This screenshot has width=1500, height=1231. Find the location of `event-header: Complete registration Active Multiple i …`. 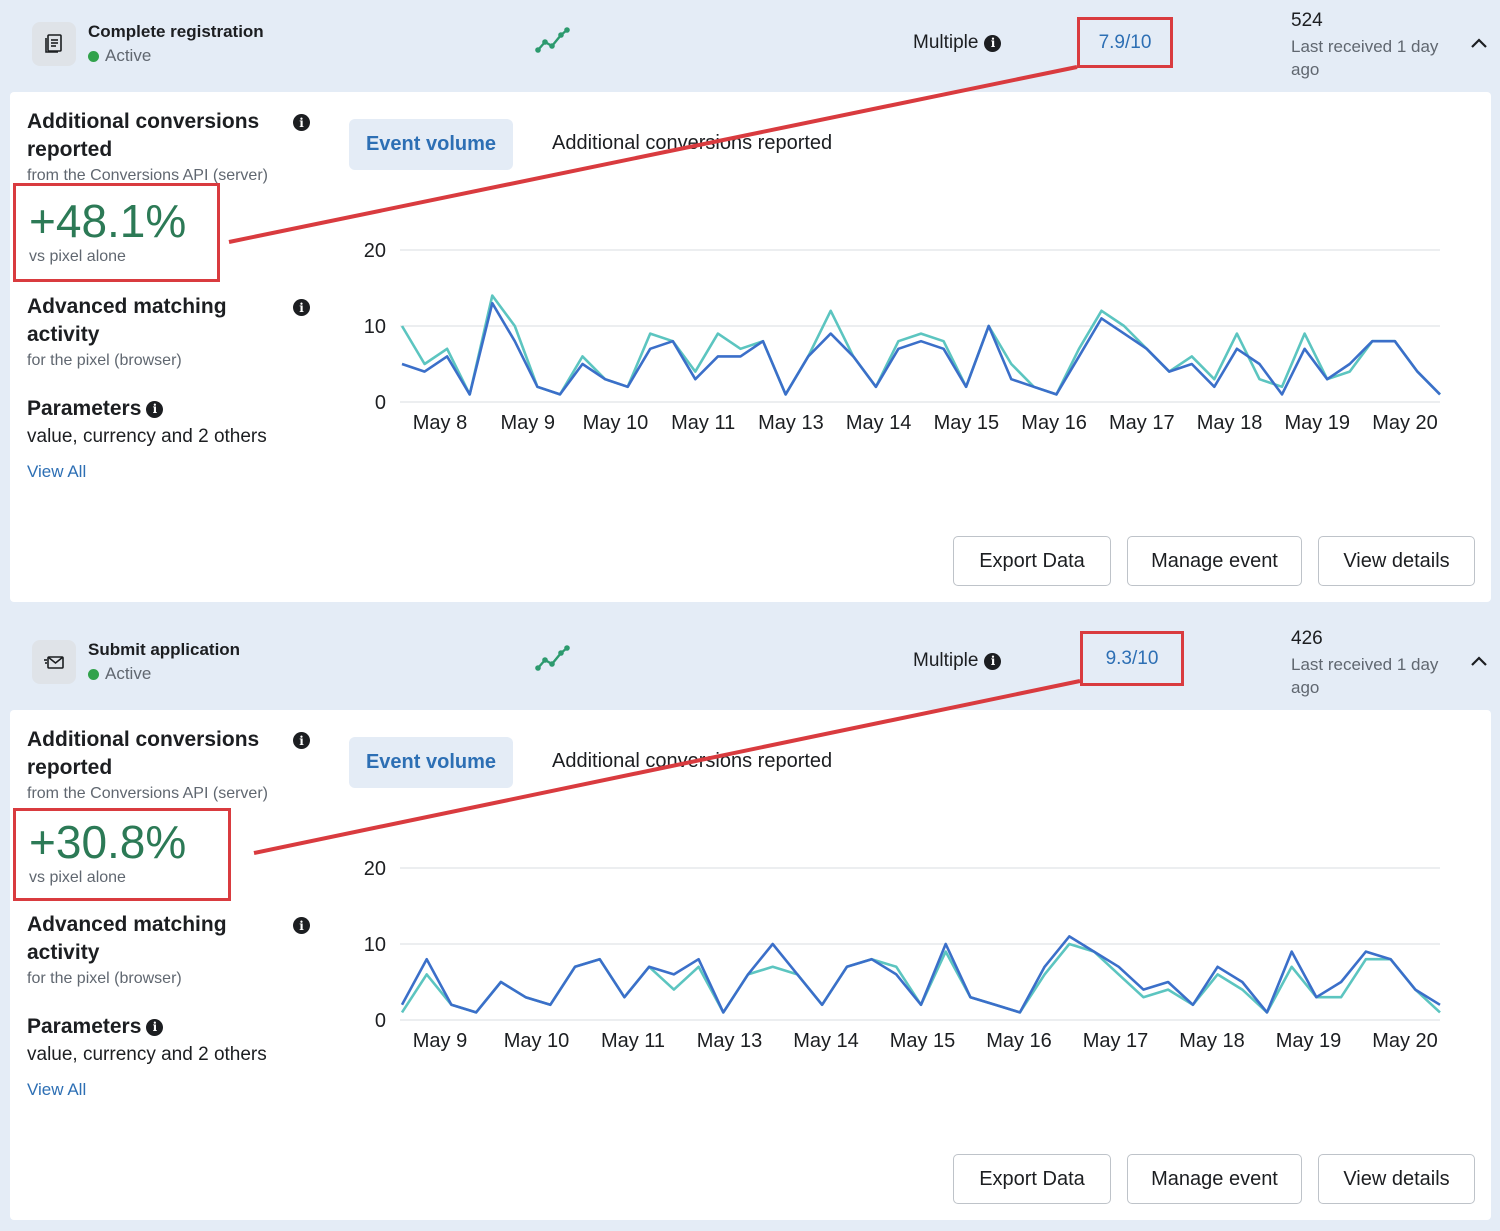

event-header: Complete registration Active Multiple i … is located at coordinates (750, 46).